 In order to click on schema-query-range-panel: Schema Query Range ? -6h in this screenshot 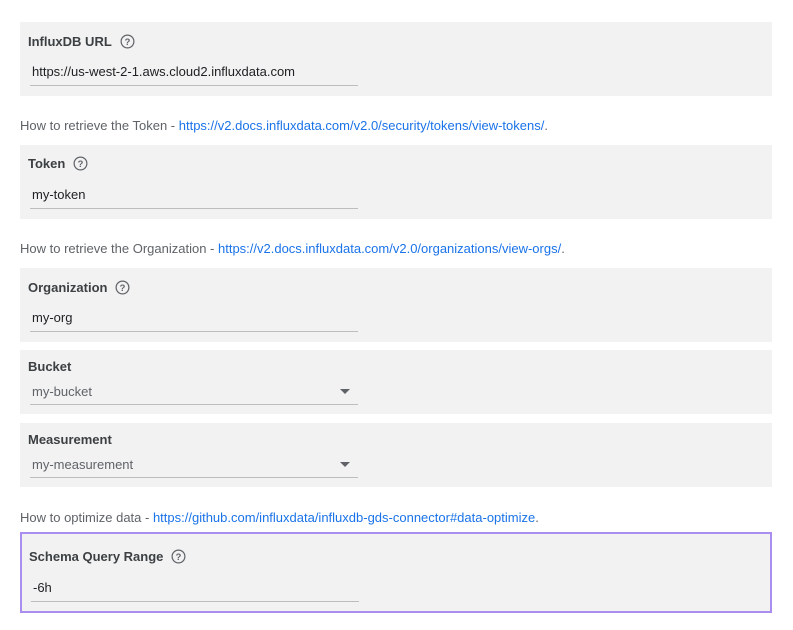, I will do `click(396, 572)`.